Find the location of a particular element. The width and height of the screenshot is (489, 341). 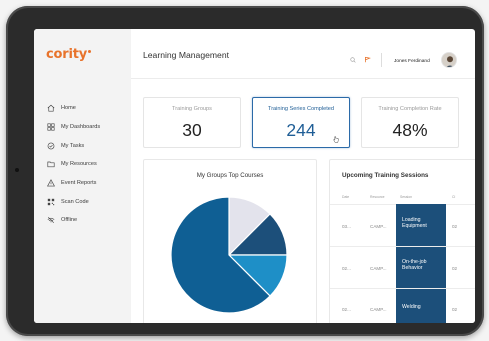

kpi-training-groups: Training Groups 30 is located at coordinates (192, 122).